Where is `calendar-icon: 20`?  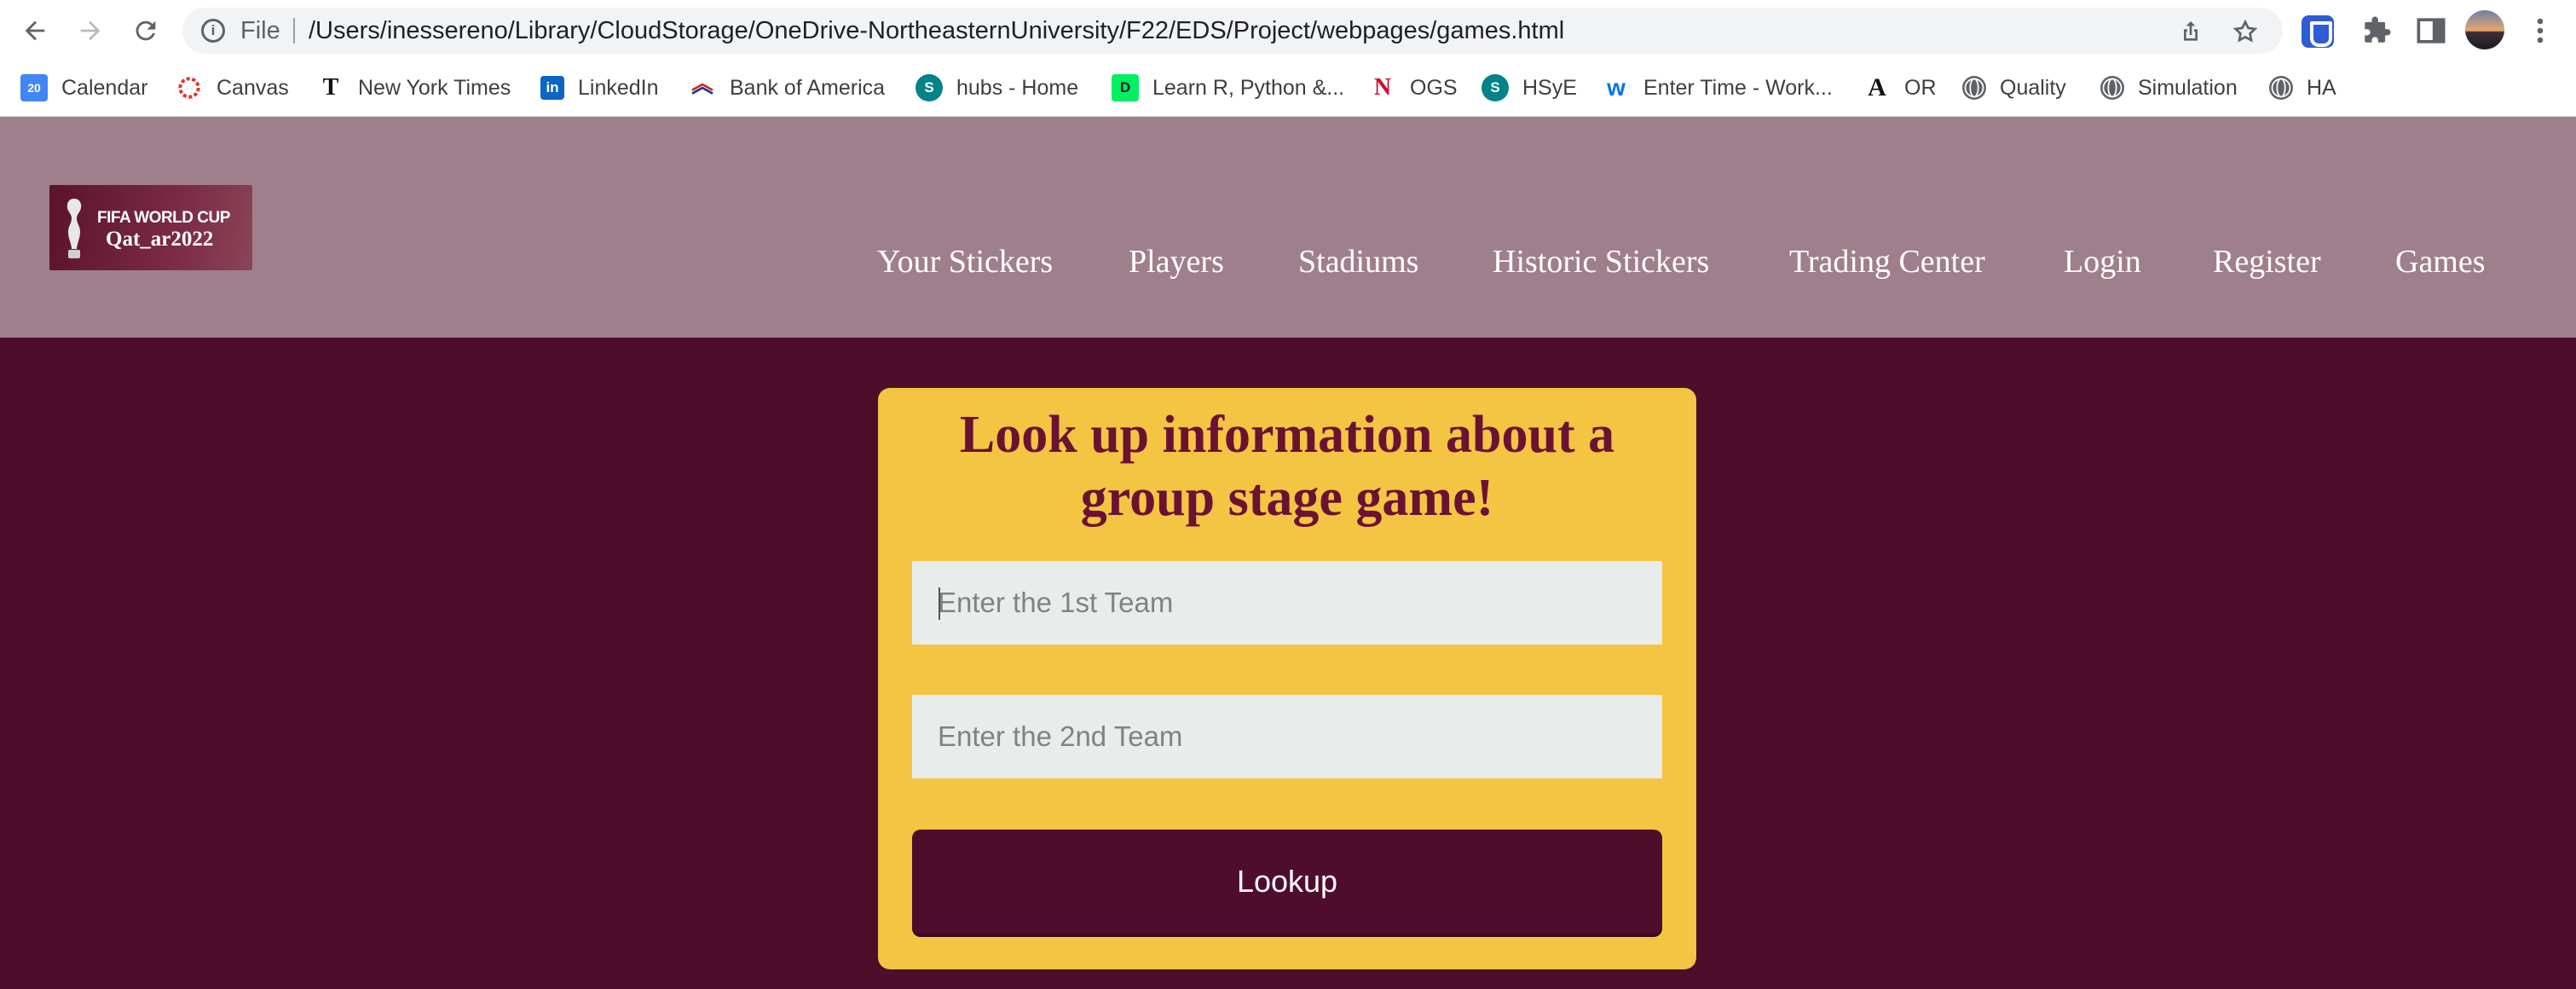 calendar-icon: 20 is located at coordinates (34, 87).